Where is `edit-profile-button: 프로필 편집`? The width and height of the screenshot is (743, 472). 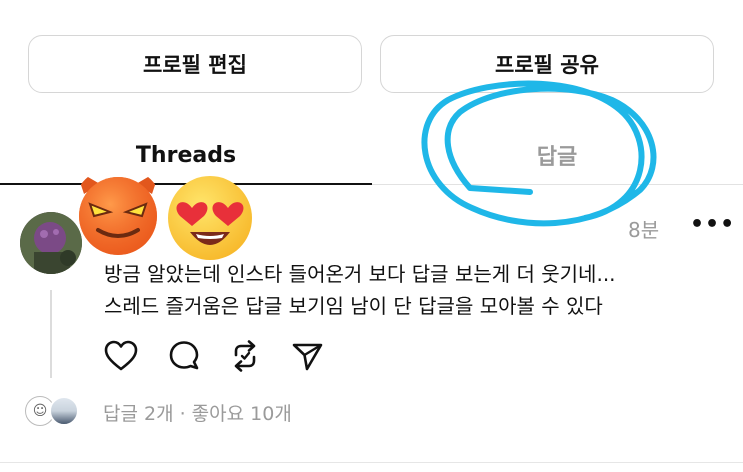 edit-profile-button: 프로필 편집 is located at coordinates (195, 64).